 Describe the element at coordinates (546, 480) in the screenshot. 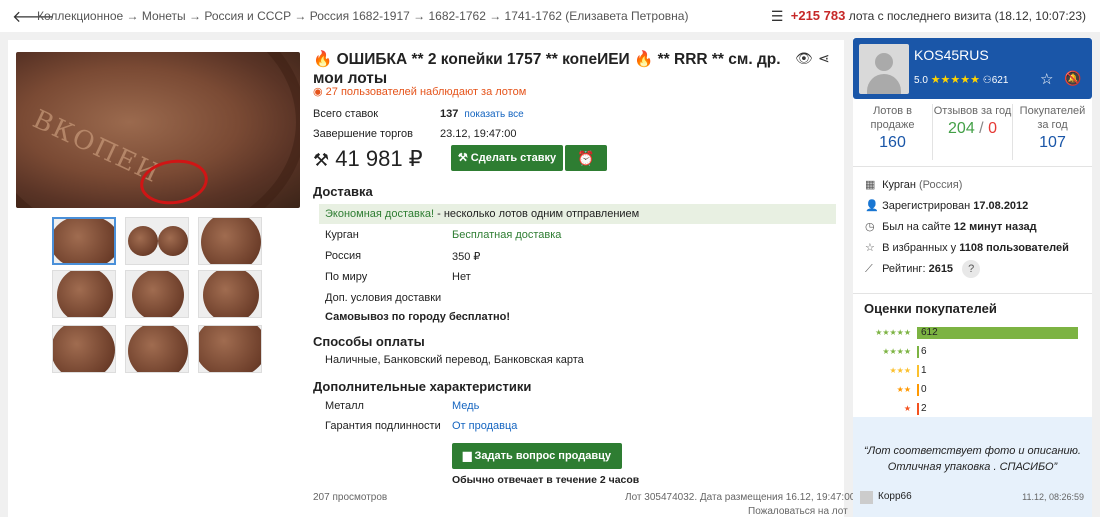

I see `response-time: Обычно отвечает в течение 2 часов` at that location.